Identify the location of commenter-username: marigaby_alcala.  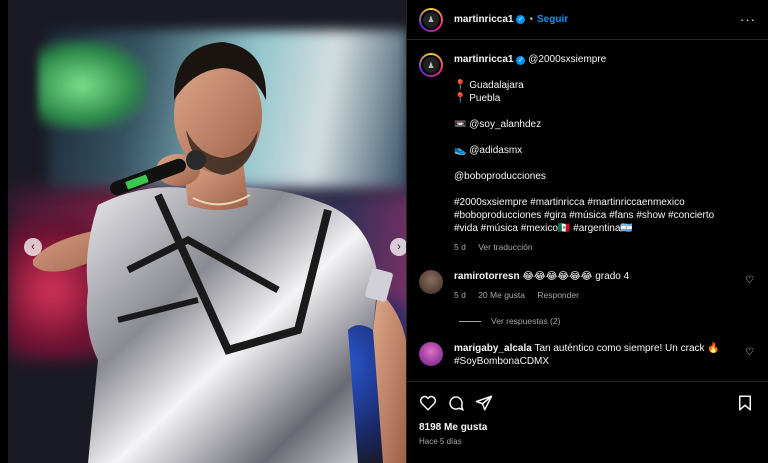
(493, 348).